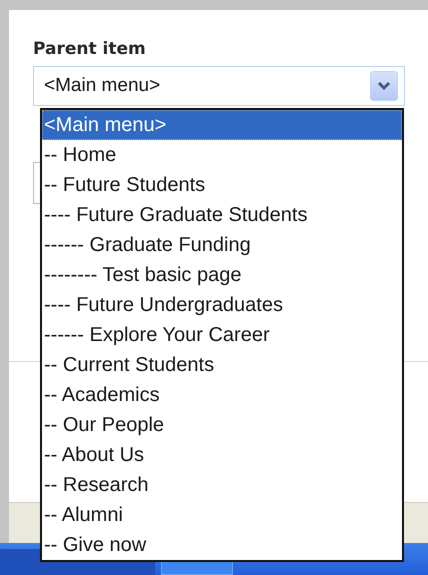  I want to click on dropdown-option: <Main menu>, so click(222, 125).